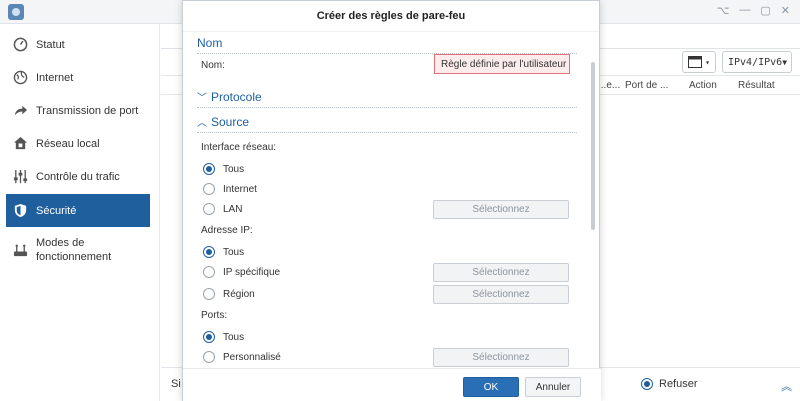 This screenshot has width=800, height=401. What do you see at coordinates (387, 122) in the screenshot?
I see `section-source: ︿ Source` at bounding box center [387, 122].